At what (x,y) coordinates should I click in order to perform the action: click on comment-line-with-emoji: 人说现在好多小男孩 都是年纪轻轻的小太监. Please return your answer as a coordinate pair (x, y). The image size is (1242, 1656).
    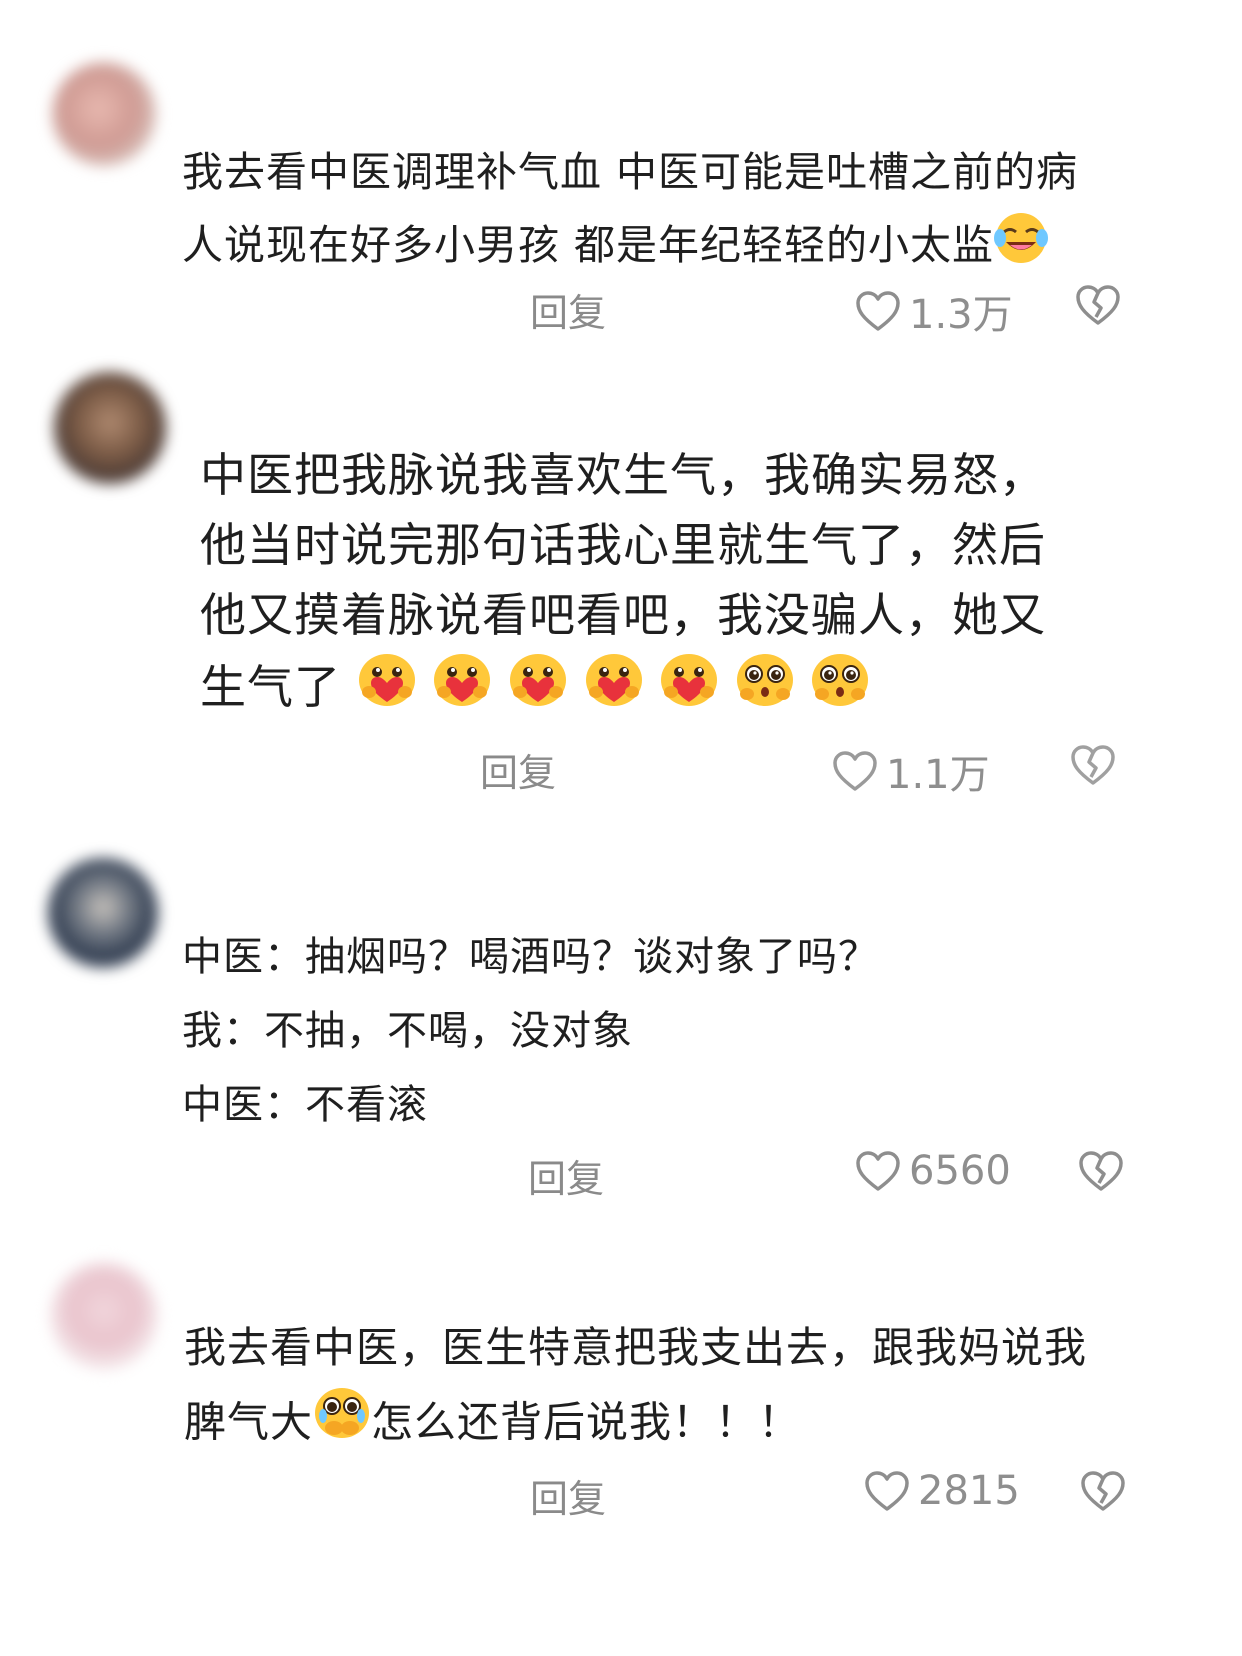
    Looking at the image, I should click on (630, 248).